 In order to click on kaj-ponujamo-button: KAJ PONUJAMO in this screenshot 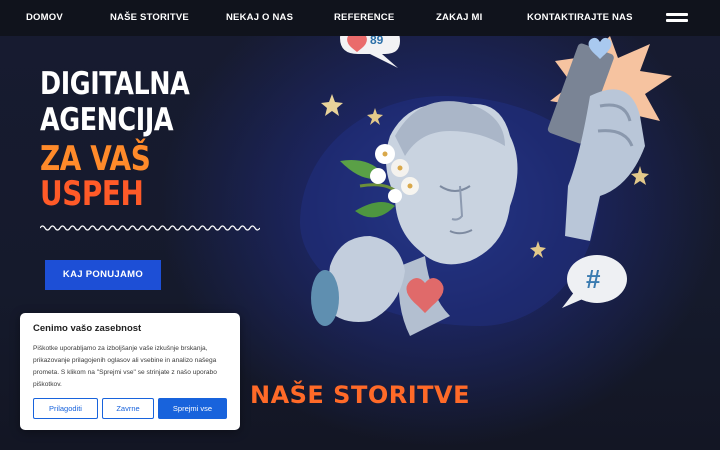, I will do `click(103, 275)`.